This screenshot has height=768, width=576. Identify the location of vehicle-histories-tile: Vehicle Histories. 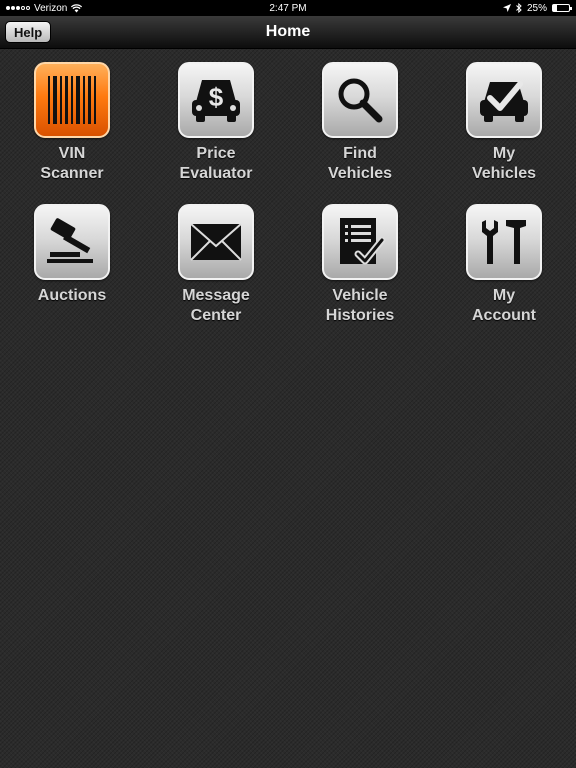
(360, 265).